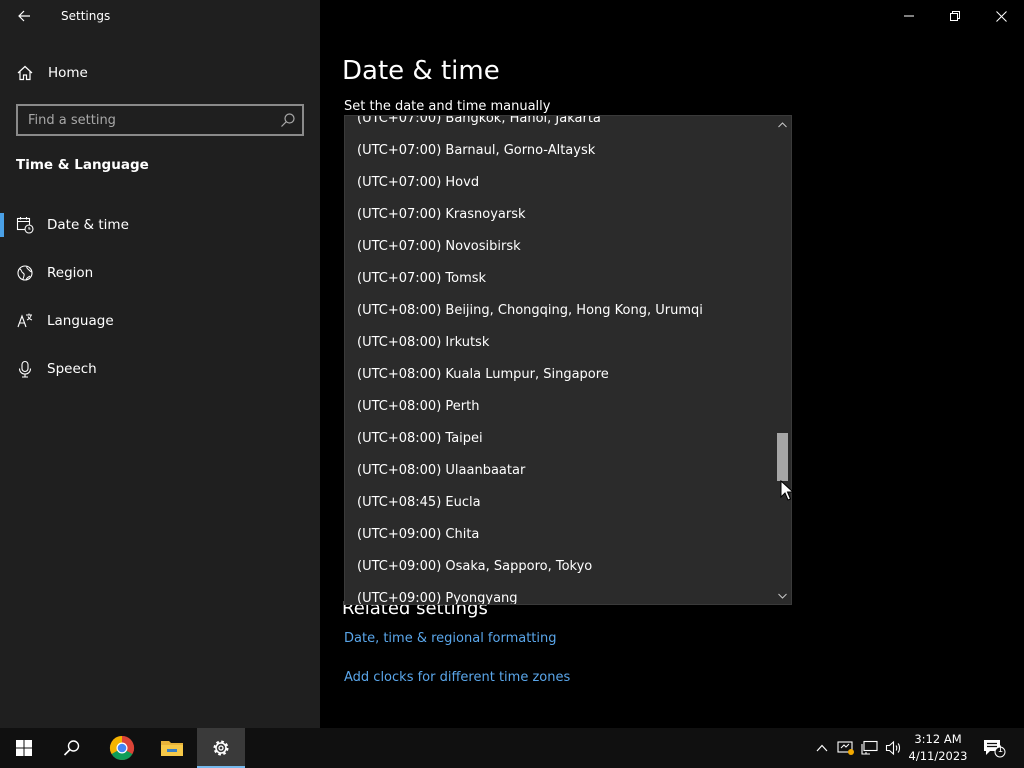 This screenshot has width=1024, height=768. I want to click on timezone-option: (UTC+08:00) Ulaanbaatar, so click(560, 471).